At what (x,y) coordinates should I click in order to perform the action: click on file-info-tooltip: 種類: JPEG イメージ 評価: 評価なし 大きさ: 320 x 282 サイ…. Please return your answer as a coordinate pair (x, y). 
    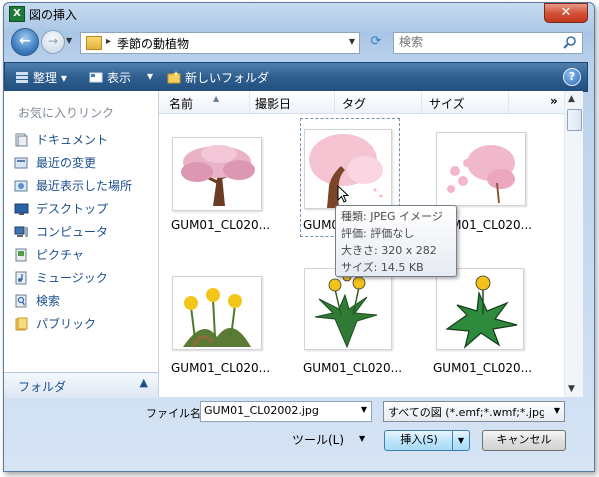
    Looking at the image, I should click on (396, 241).